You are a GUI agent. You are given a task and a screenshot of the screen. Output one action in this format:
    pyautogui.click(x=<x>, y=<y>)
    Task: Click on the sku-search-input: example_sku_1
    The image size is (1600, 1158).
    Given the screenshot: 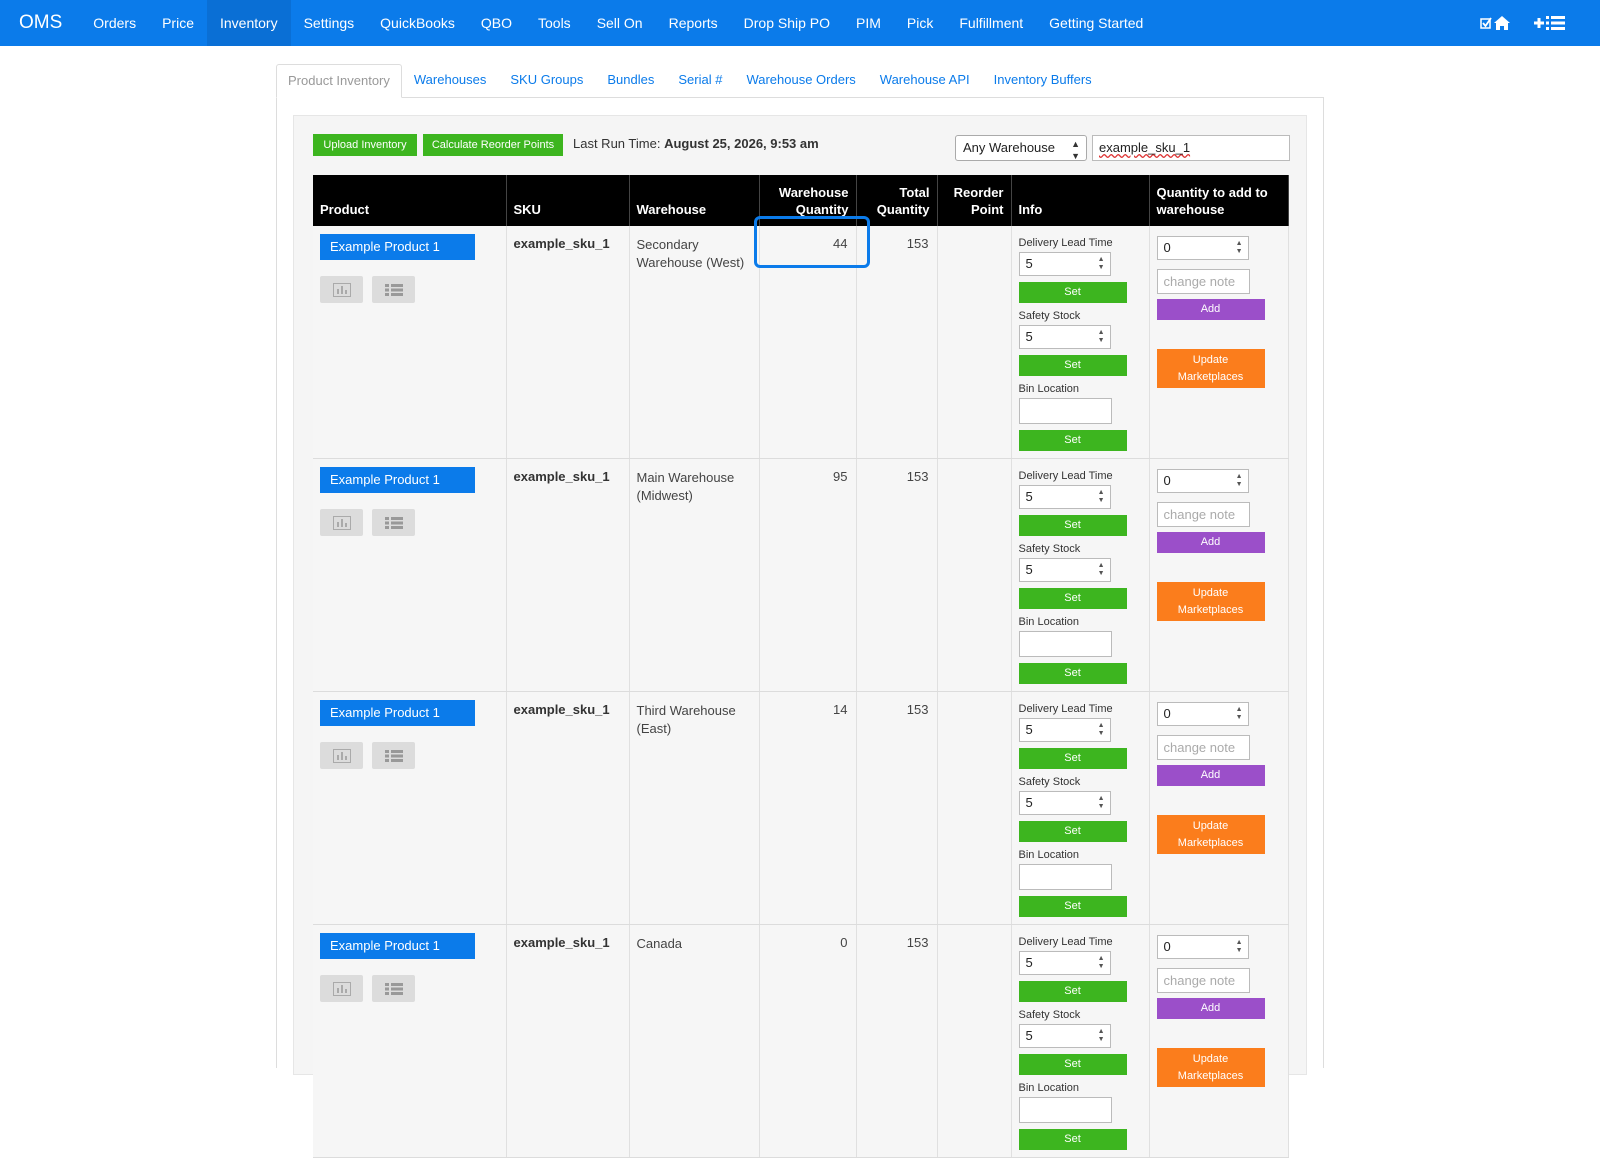 What is the action you would take?
    pyautogui.click(x=1191, y=148)
    